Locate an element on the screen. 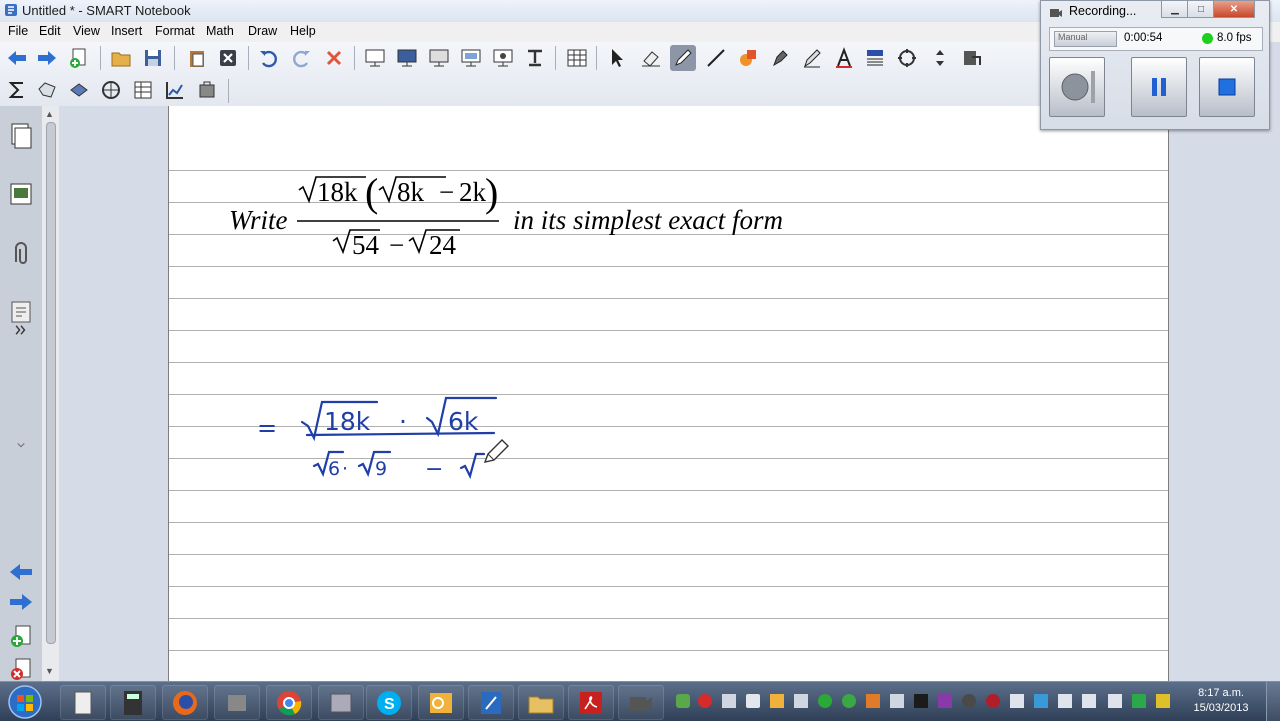 Image resolution: width=1280 pixels, height=721 pixels. math-table-icon is located at coordinates (143, 90).